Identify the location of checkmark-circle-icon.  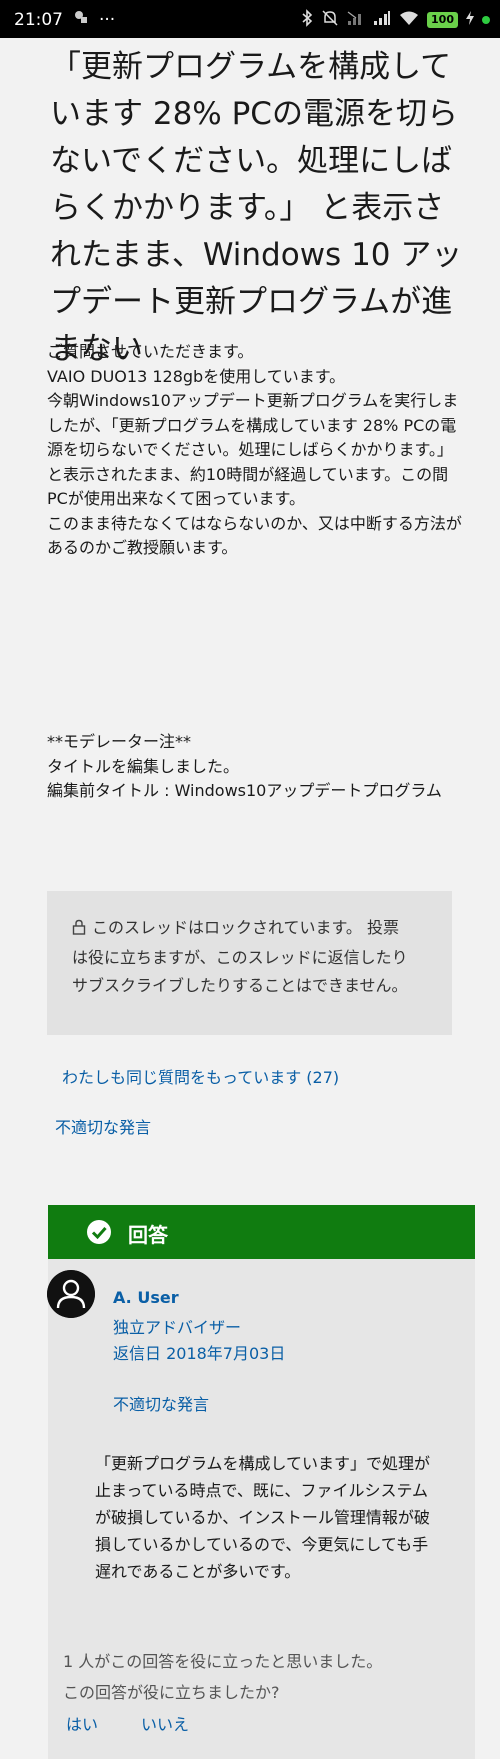
(99, 1234).